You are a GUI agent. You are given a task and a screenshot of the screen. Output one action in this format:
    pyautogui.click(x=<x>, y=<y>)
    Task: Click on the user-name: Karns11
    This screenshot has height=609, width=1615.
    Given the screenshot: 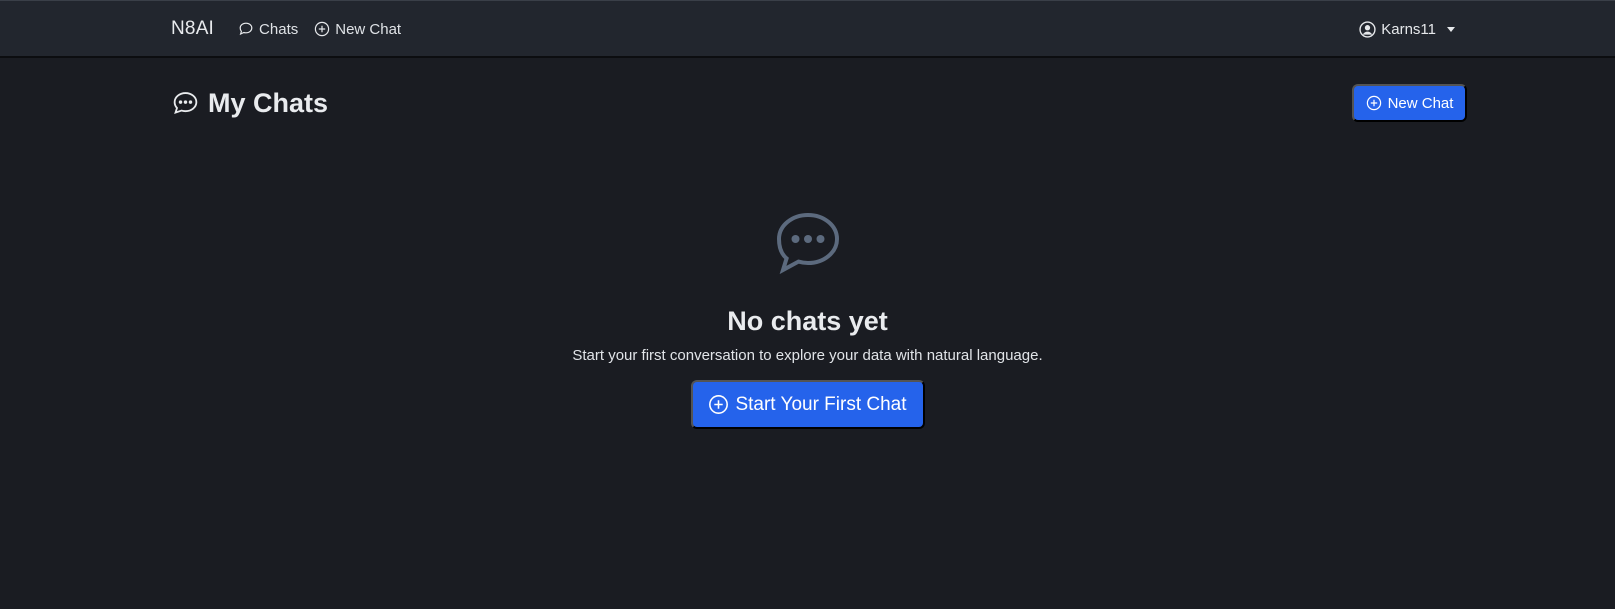 What is the action you would take?
    pyautogui.click(x=1408, y=29)
    